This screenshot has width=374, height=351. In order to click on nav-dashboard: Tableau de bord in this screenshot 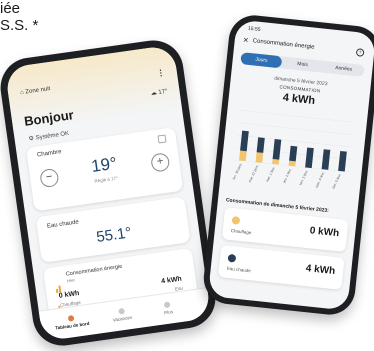, I will do `click(72, 322)`.